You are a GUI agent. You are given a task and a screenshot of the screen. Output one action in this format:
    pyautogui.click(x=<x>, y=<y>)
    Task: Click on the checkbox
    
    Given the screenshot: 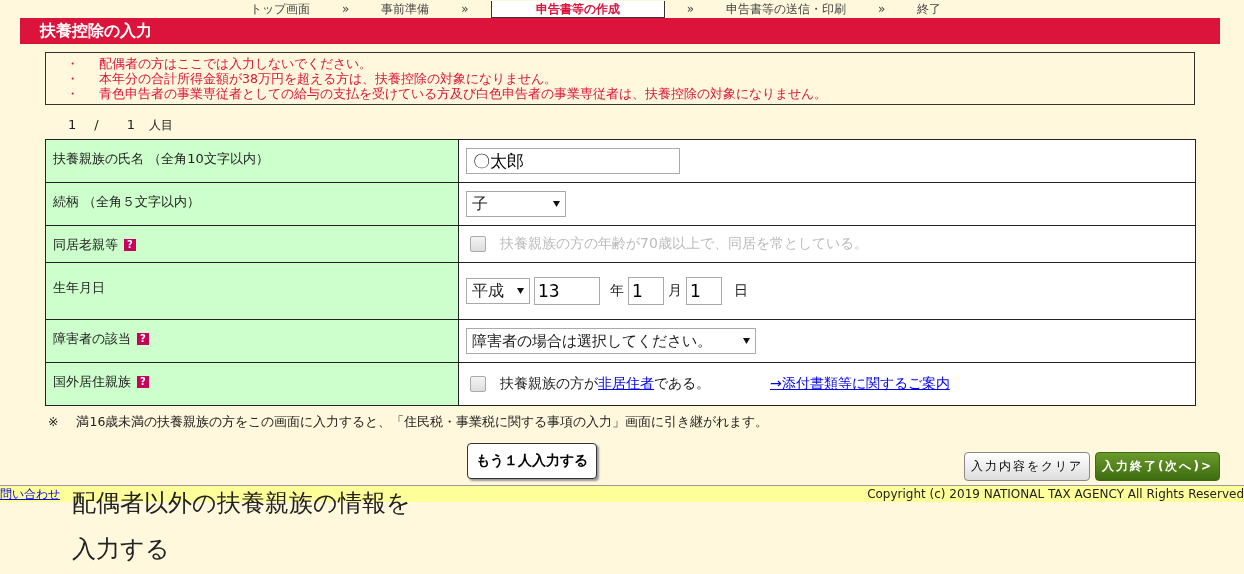 What is the action you would take?
    pyautogui.click(x=478, y=384)
    